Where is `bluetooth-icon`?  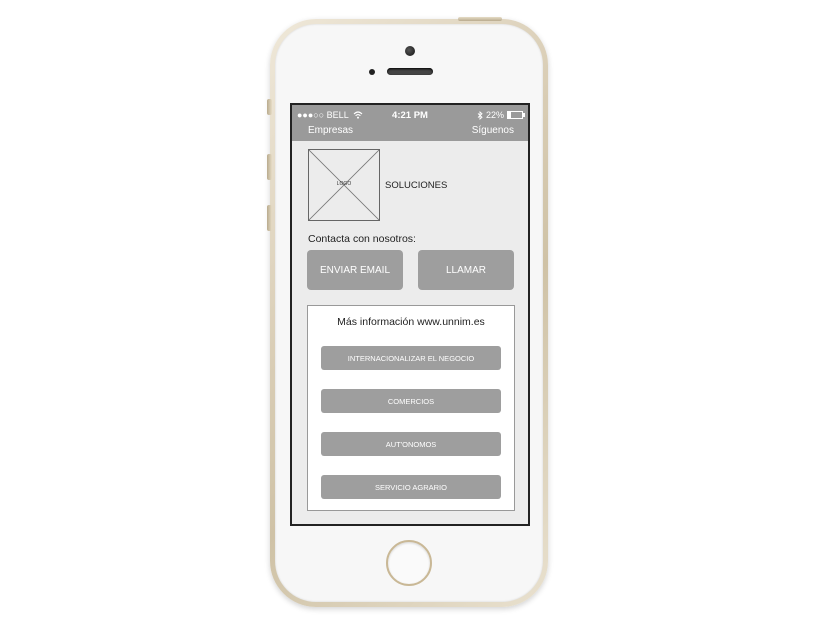
bluetooth-icon is located at coordinates (480, 115).